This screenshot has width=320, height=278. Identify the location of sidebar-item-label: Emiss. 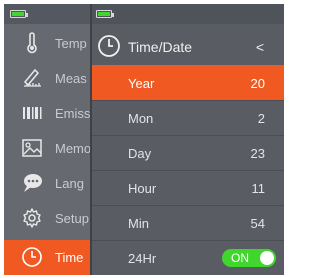
(72, 113).